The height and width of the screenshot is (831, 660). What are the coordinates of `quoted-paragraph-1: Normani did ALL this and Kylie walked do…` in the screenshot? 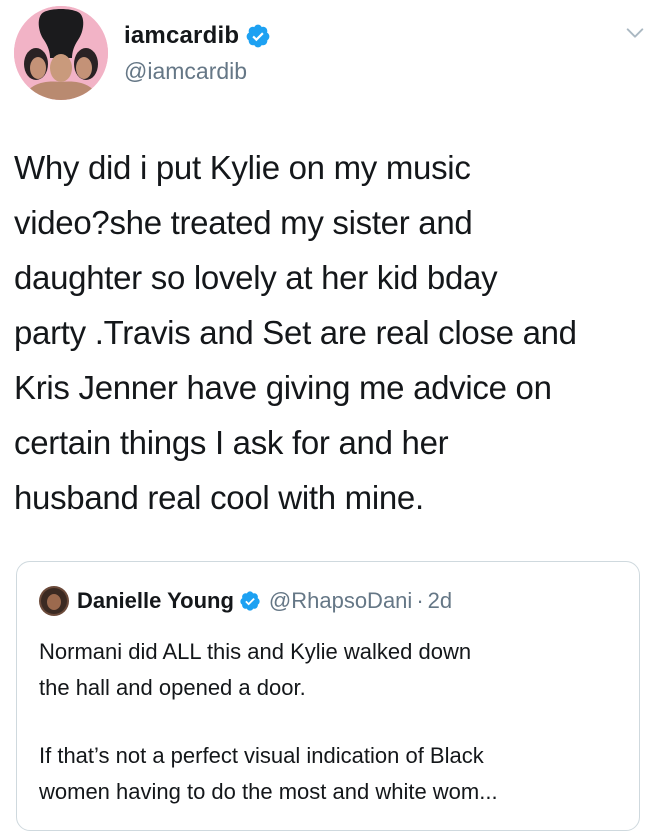 It's located at (334, 670).